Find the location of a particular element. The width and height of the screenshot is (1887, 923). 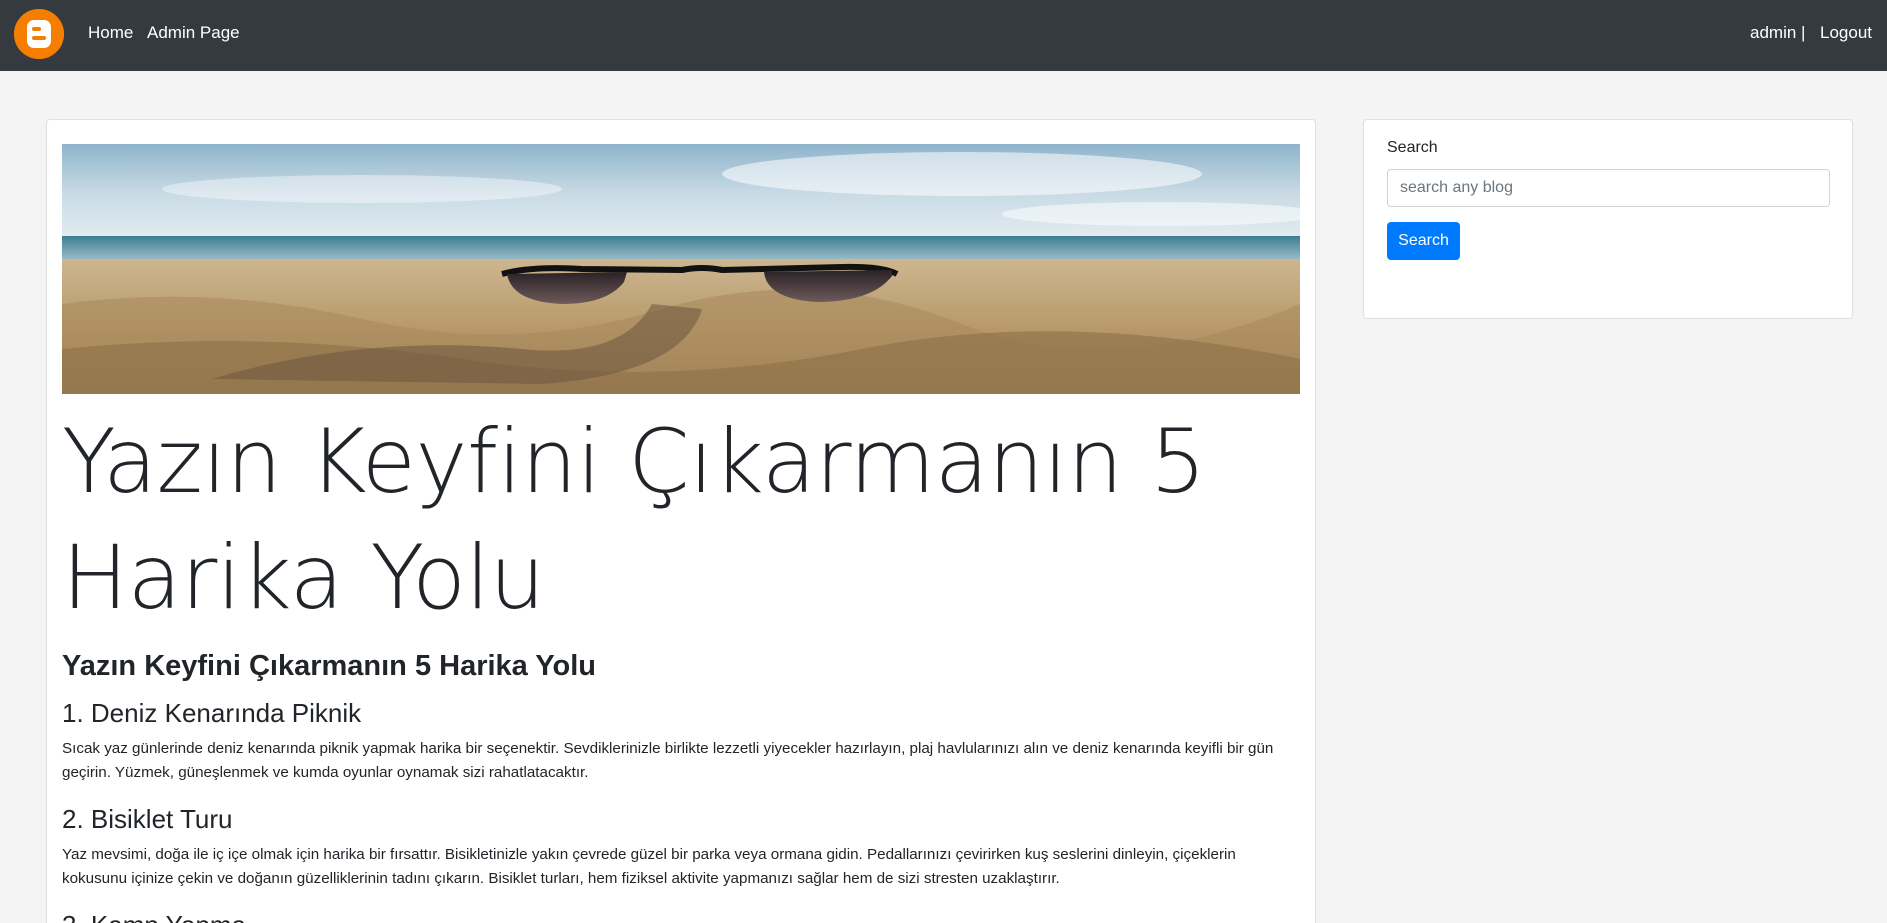

search-label: Search is located at coordinates (1412, 147).